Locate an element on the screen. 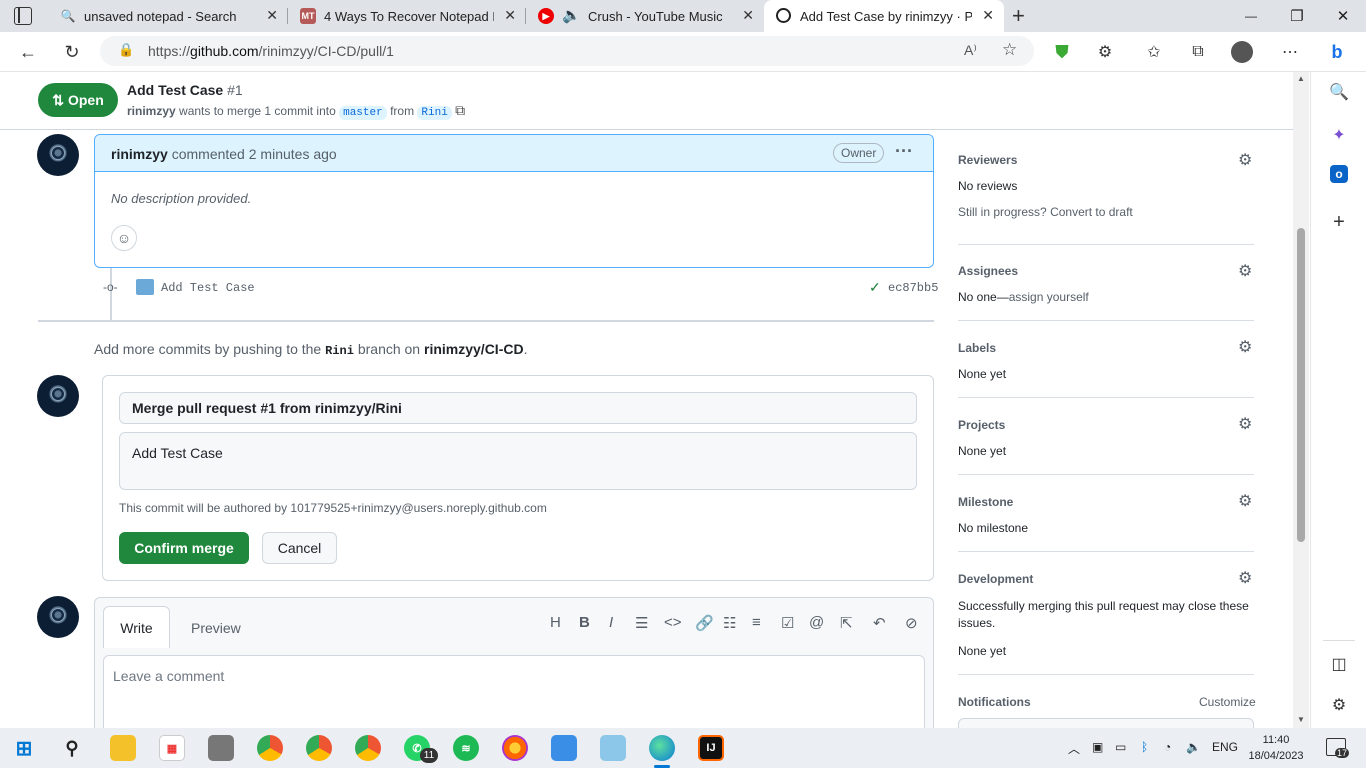 The image size is (1366, 768). media-app-icon is located at coordinates (221, 748).